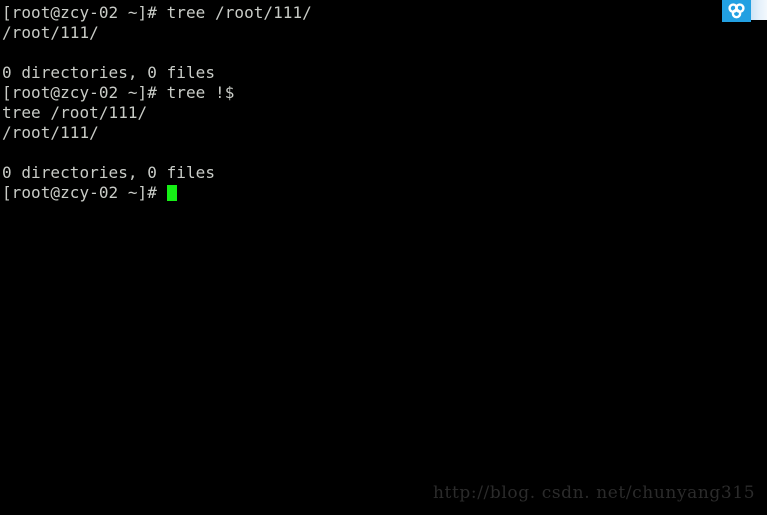  Describe the element at coordinates (384, 193) in the screenshot. I see `terminal-prompt-line: [root@zcy-02 ~]#` at that location.